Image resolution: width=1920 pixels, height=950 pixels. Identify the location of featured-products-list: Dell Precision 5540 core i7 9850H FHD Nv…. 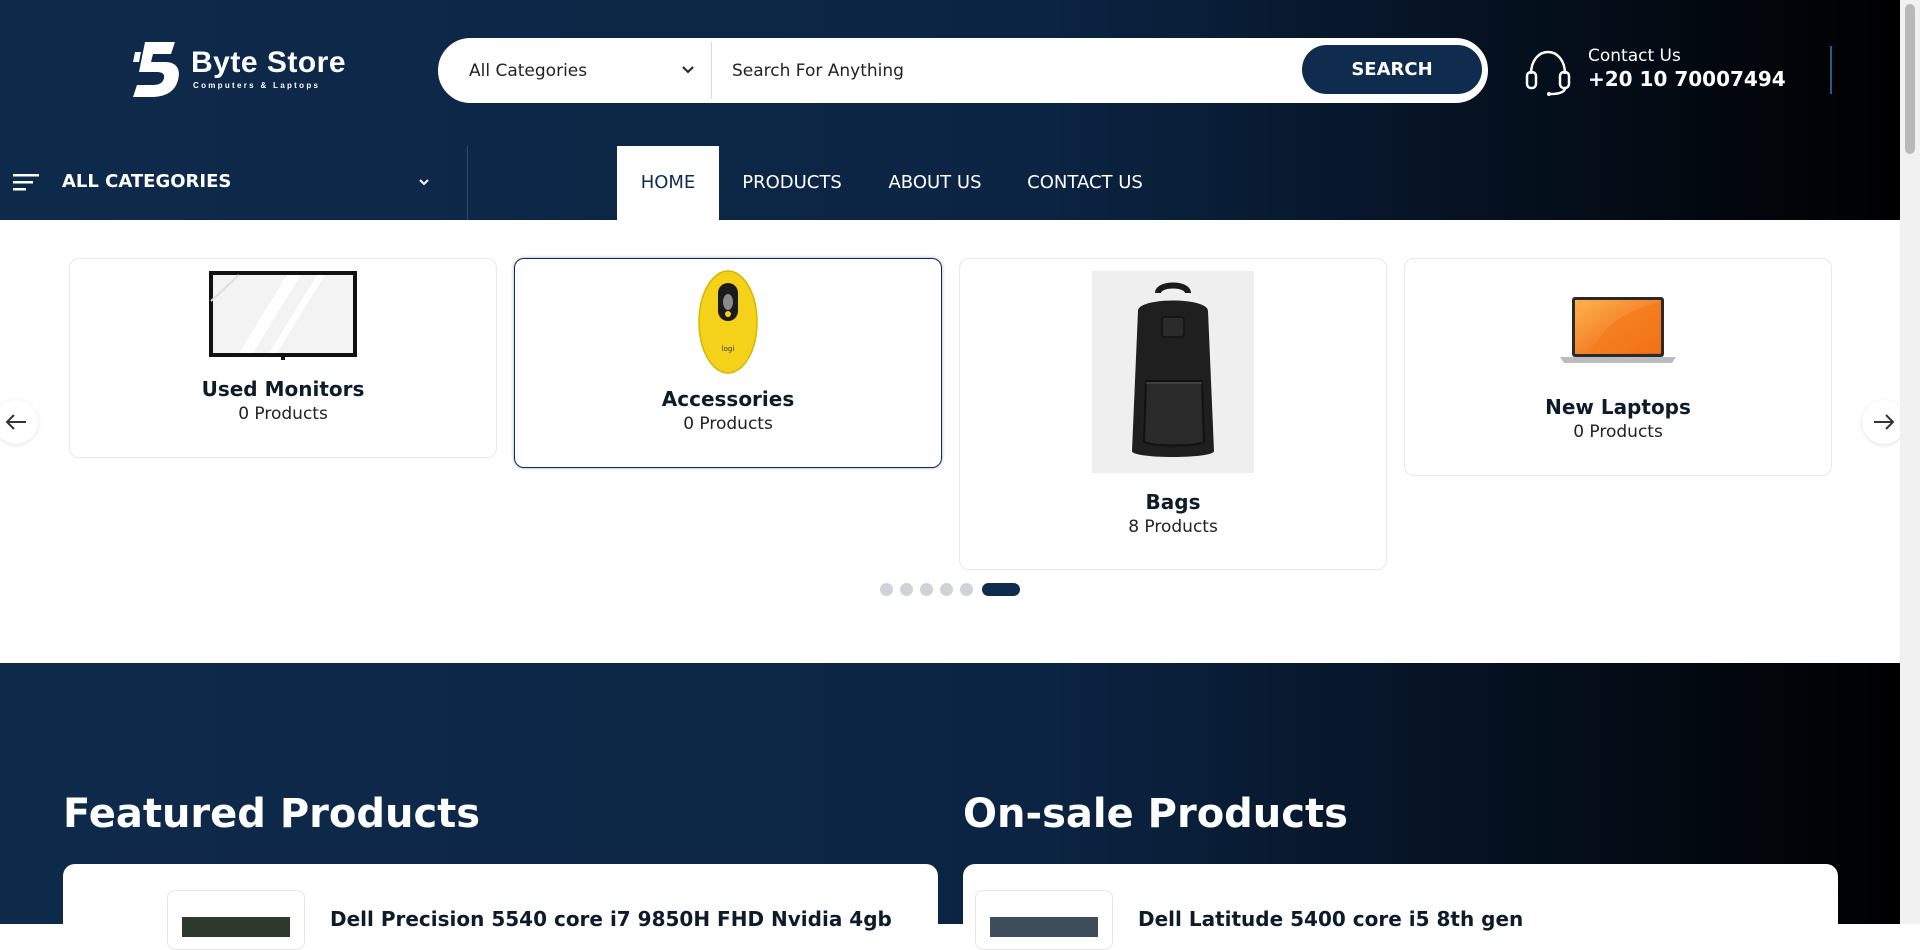
(500, 907).